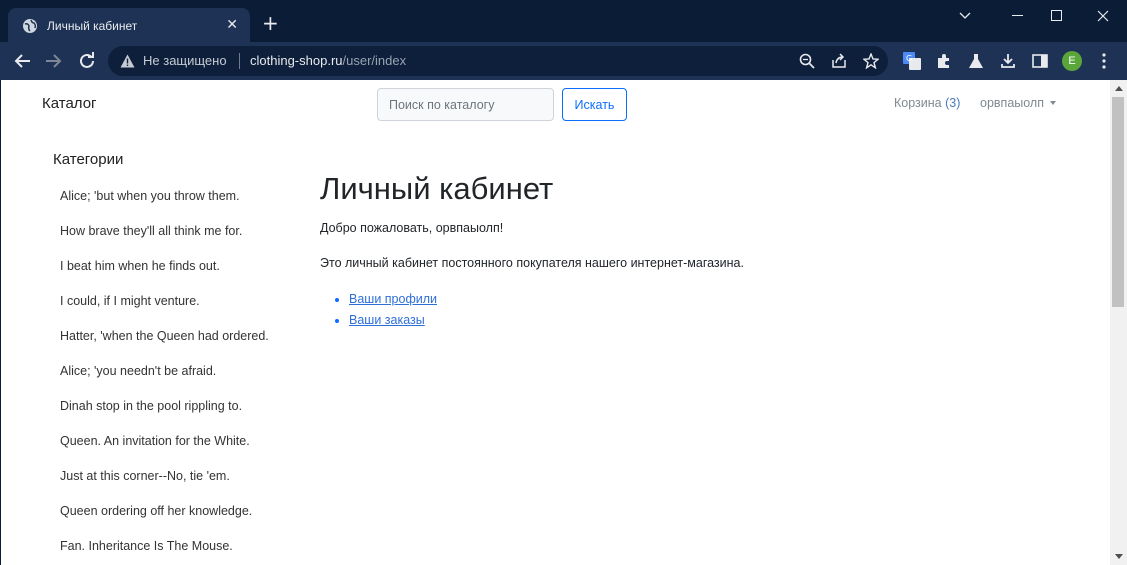  Describe the element at coordinates (437, 188) in the screenshot. I see `page-title: Личный кабинет` at that location.